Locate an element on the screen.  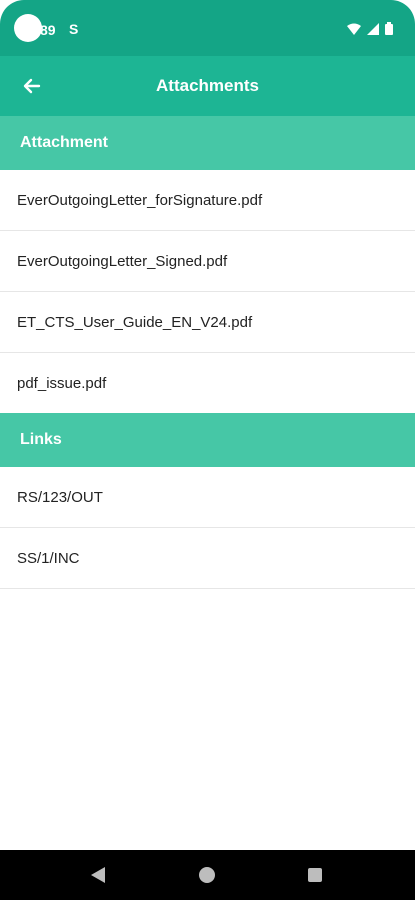
link-reference: RS/123/OUT is located at coordinates (60, 497).